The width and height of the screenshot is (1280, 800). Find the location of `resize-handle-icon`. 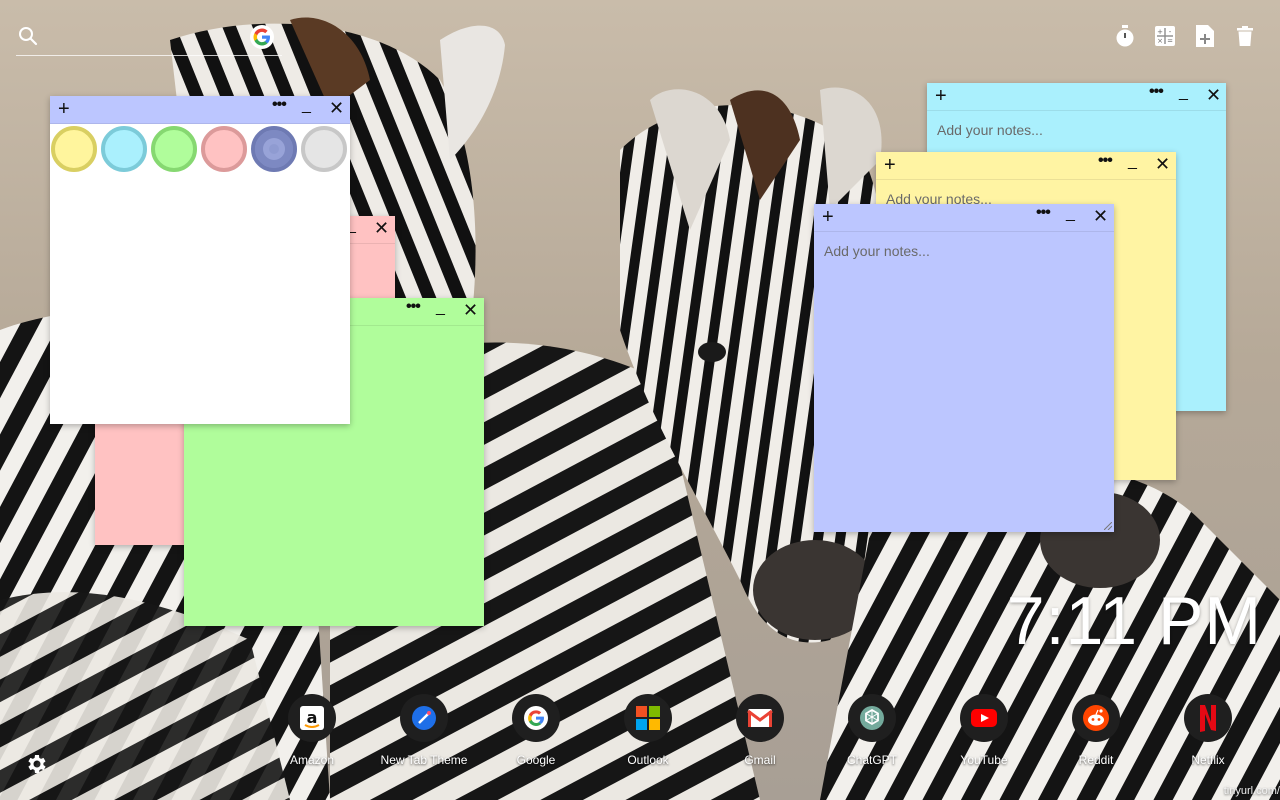

resize-handle-icon is located at coordinates (1108, 526).